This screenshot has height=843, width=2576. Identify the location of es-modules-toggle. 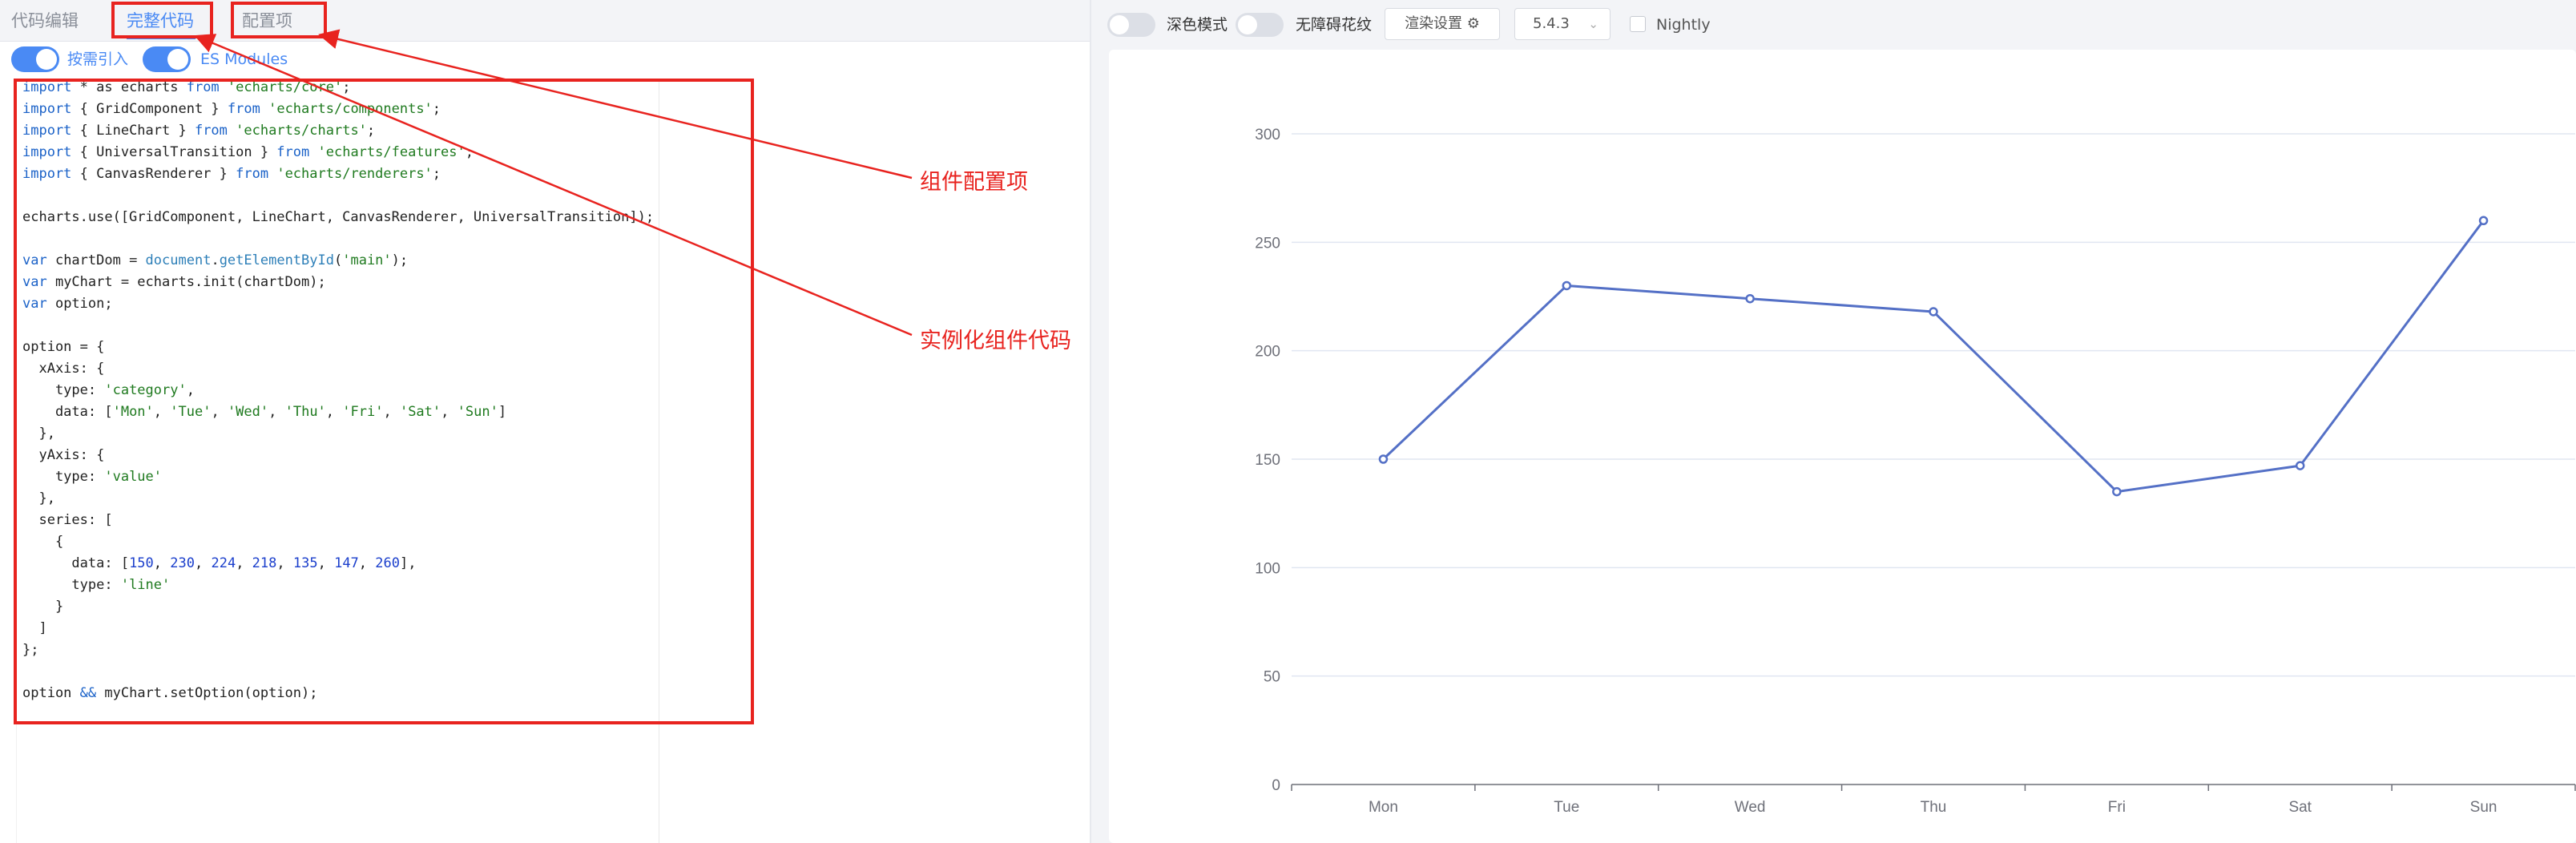
(167, 59).